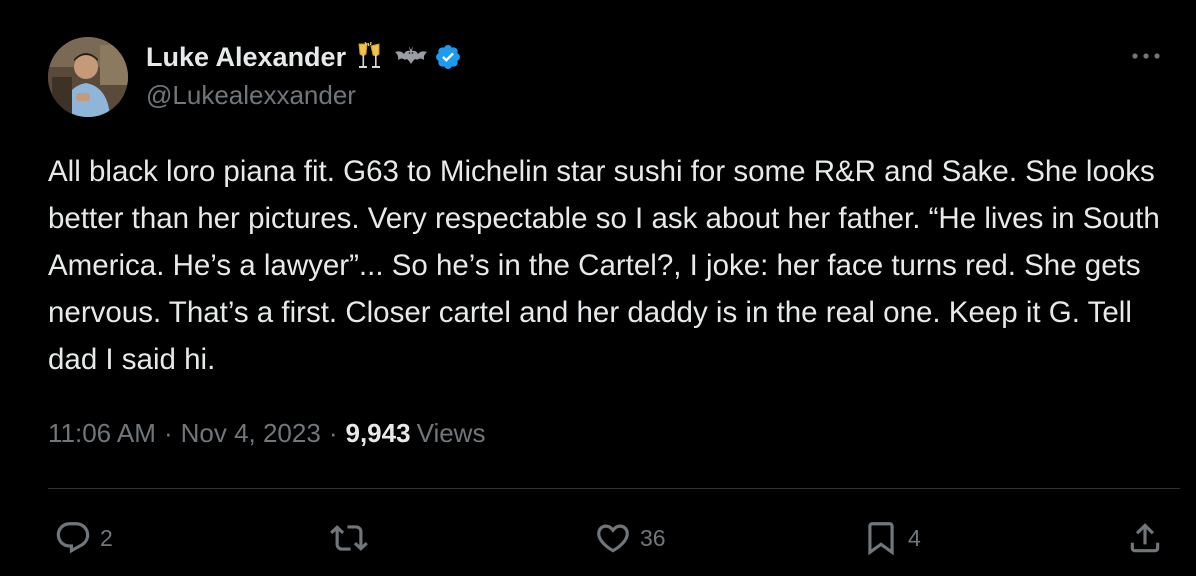 Image resolution: width=1196 pixels, height=576 pixels. Describe the element at coordinates (411, 57) in the screenshot. I see `bat-emoji` at that location.